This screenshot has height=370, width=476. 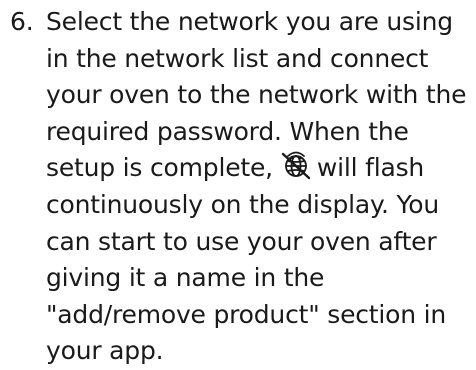 What do you see at coordinates (370, 168) in the screenshot?
I see `step-text-segment: will flash` at bounding box center [370, 168].